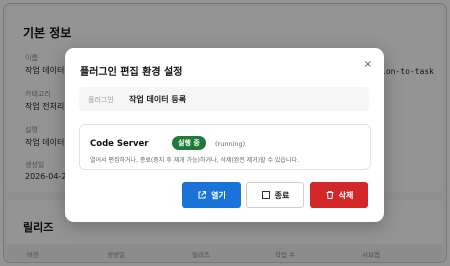  I want to click on status-text: (running), so click(230, 144).